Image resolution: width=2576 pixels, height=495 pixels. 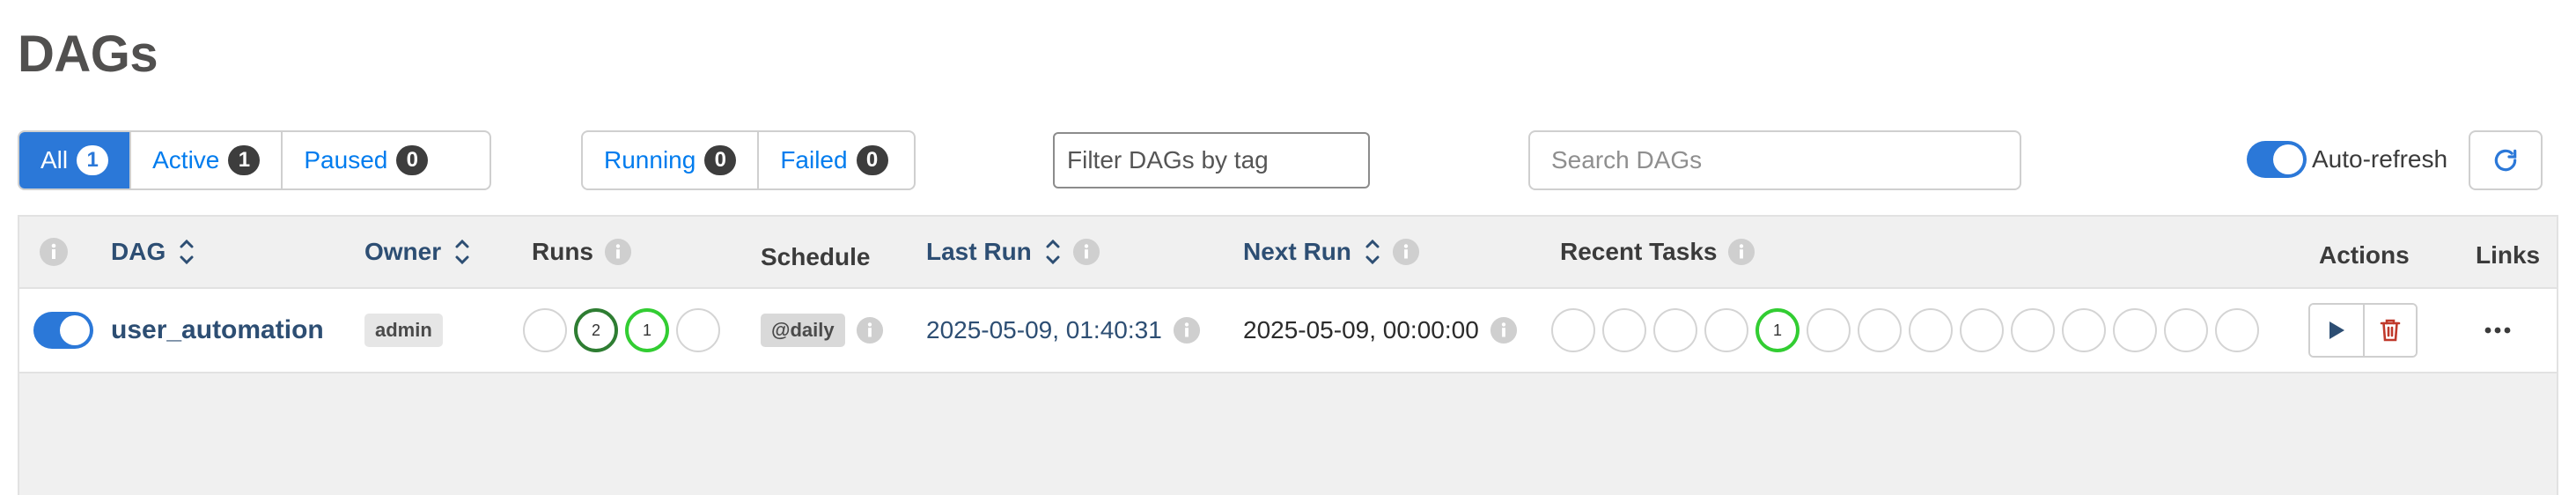 What do you see at coordinates (1726, 330) in the screenshot?
I see `task-state-circle-deferred` at bounding box center [1726, 330].